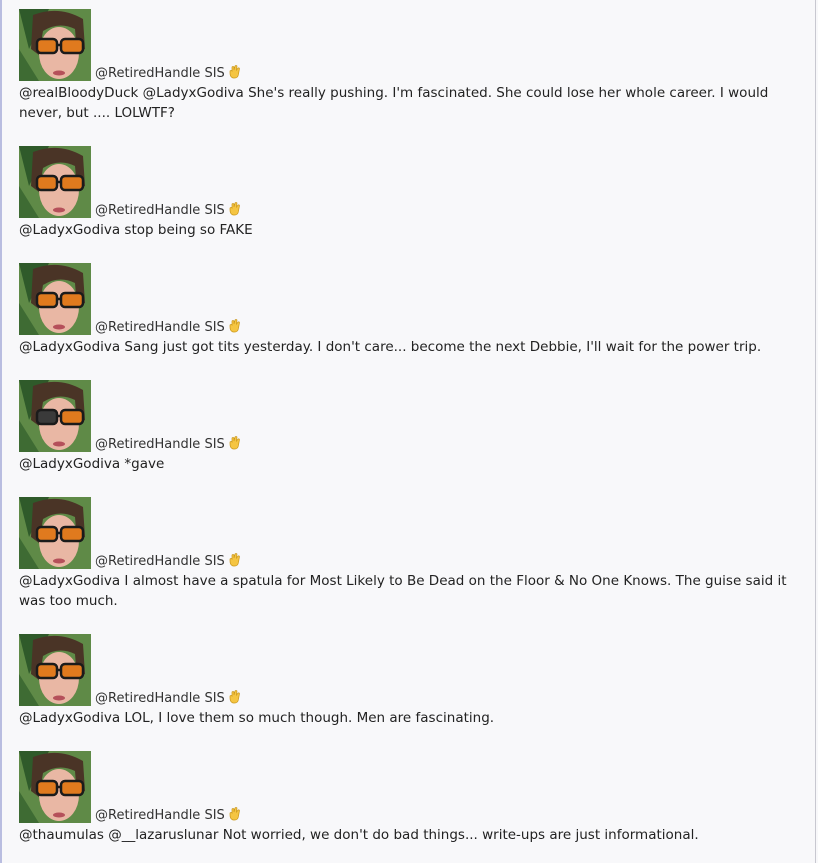 This screenshot has width=818, height=863. What do you see at coordinates (1, 431) in the screenshot?
I see `left-border` at bounding box center [1, 431].